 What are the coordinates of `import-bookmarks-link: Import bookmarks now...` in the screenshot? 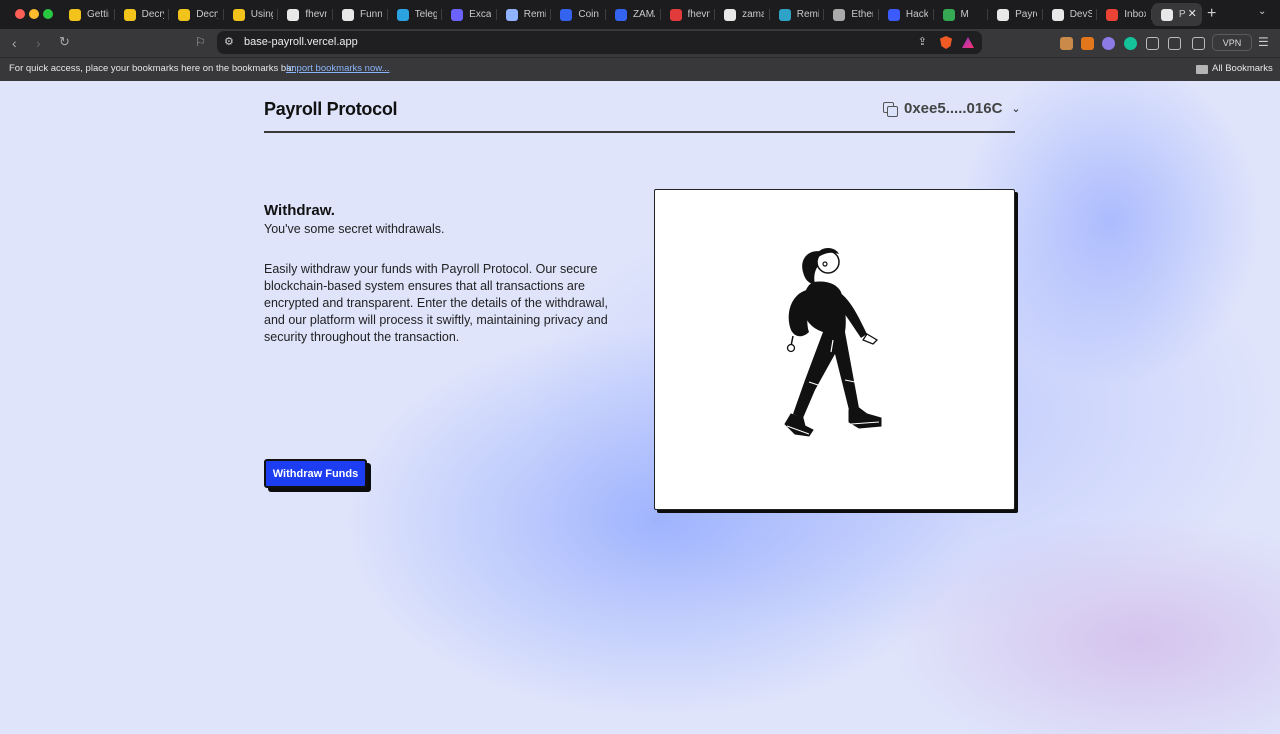 It's located at (337, 68).